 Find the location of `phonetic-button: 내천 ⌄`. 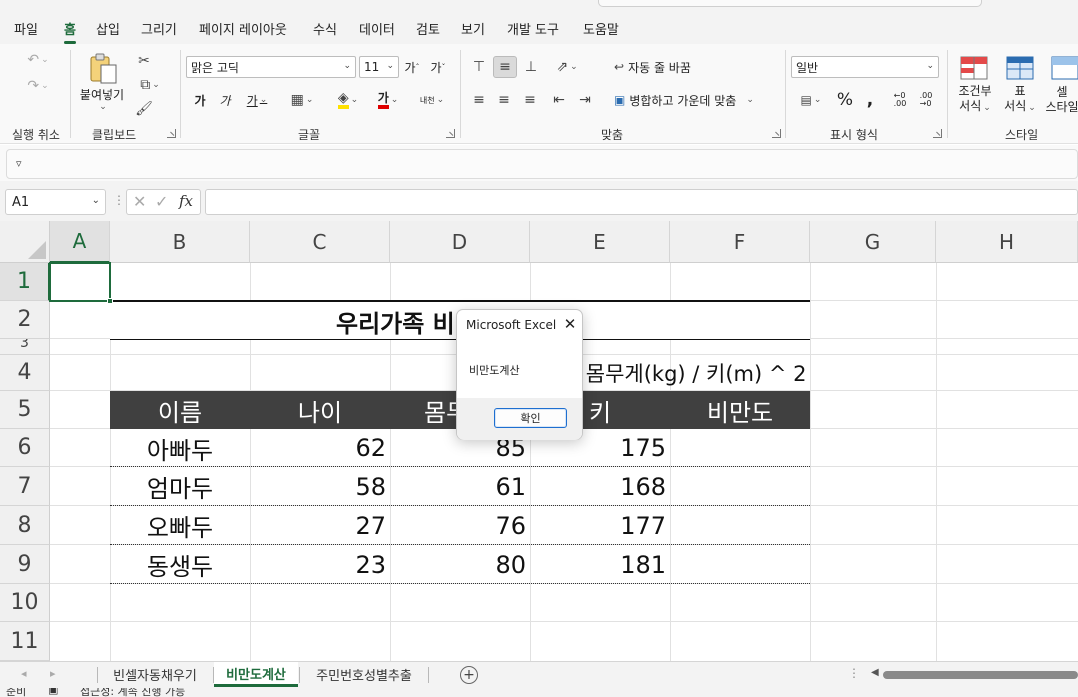

phonetic-button: 내천 ⌄ is located at coordinates (432, 100).